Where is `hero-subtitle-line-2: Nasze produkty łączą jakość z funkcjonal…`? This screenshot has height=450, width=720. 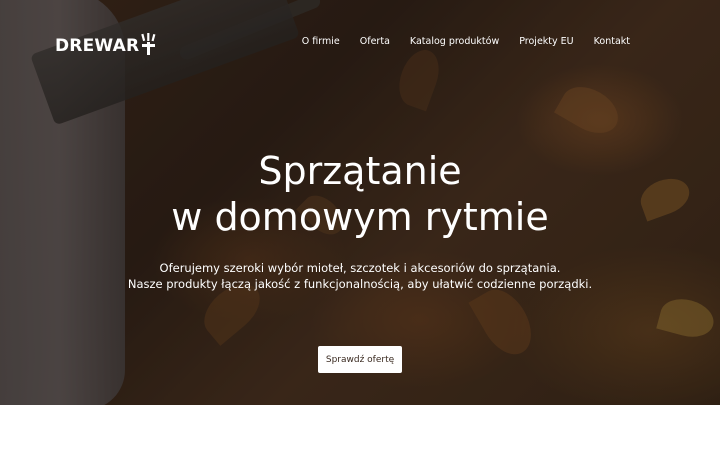
hero-subtitle-line-2: Nasze produkty łączą jakość z funkcjonal… is located at coordinates (360, 284).